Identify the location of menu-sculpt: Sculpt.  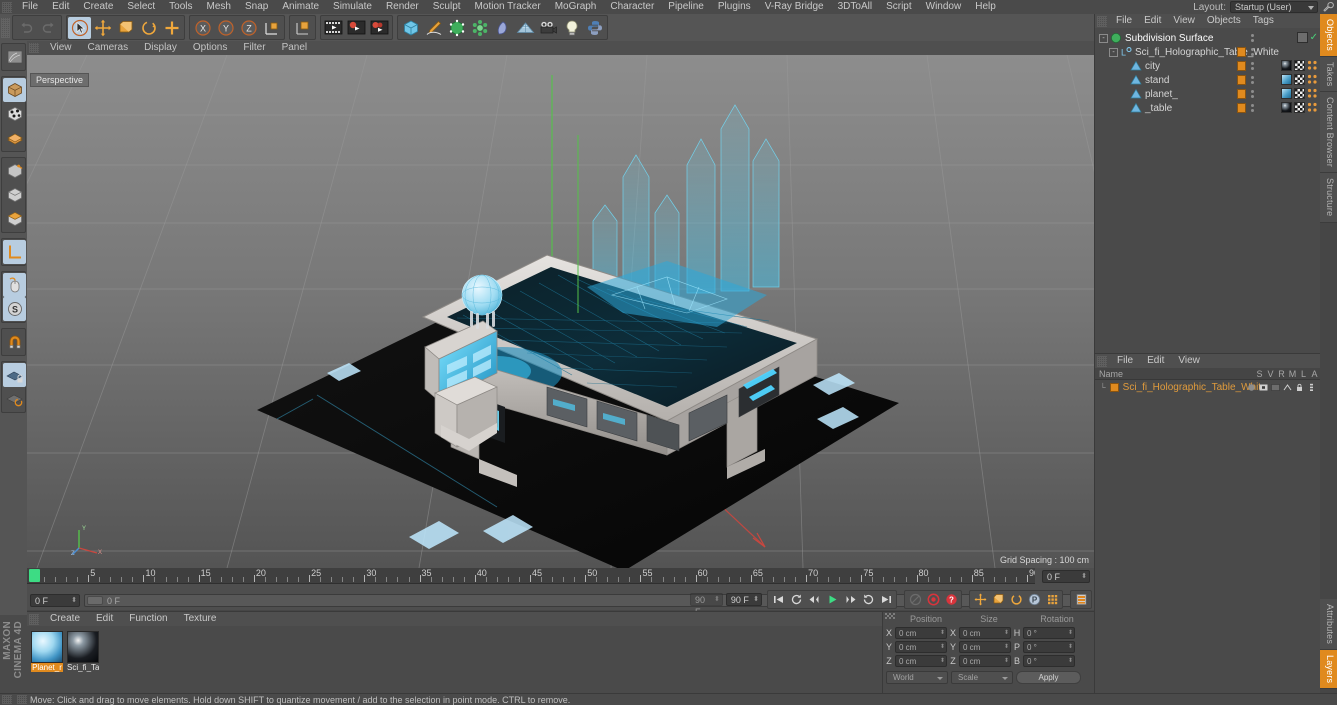
(447, 7).